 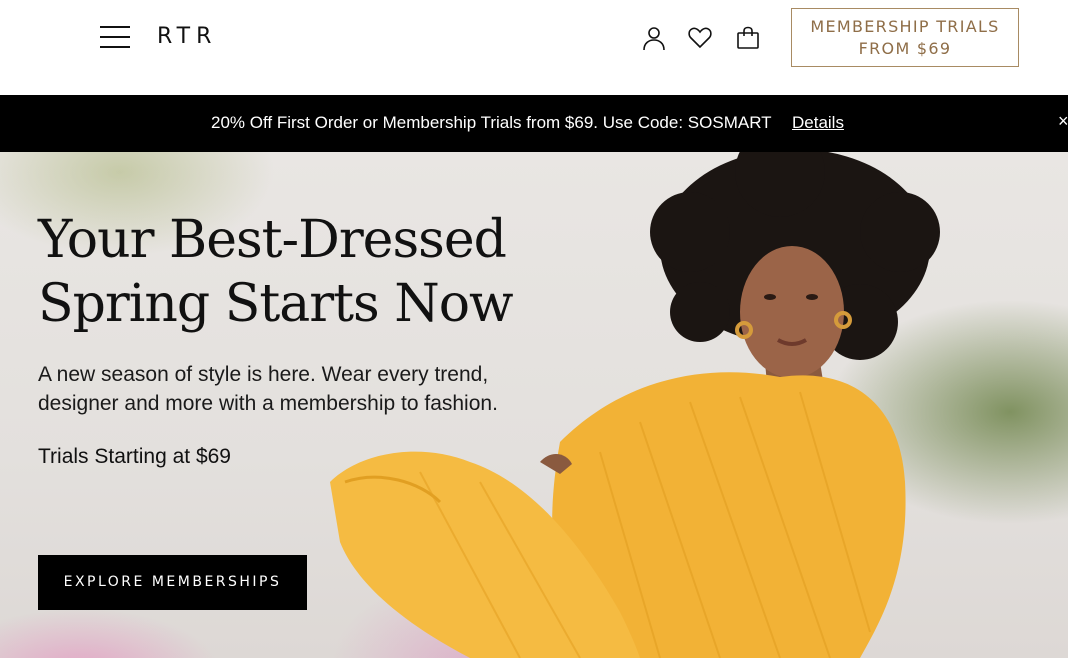 What do you see at coordinates (700, 38) in the screenshot?
I see `heart-icon` at bounding box center [700, 38].